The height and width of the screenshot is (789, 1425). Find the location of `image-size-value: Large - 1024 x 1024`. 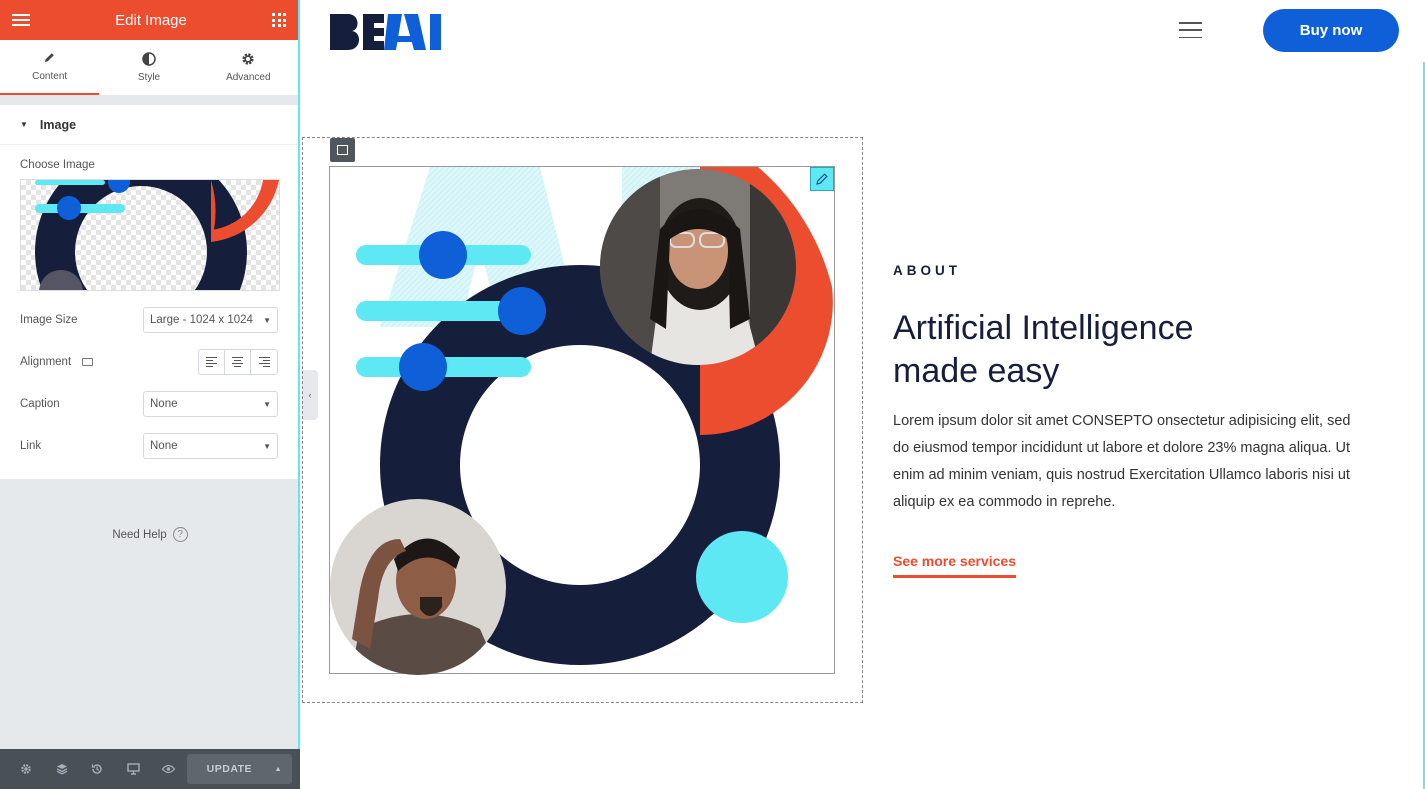

image-size-value: Large - 1024 x 1024 is located at coordinates (201, 320).